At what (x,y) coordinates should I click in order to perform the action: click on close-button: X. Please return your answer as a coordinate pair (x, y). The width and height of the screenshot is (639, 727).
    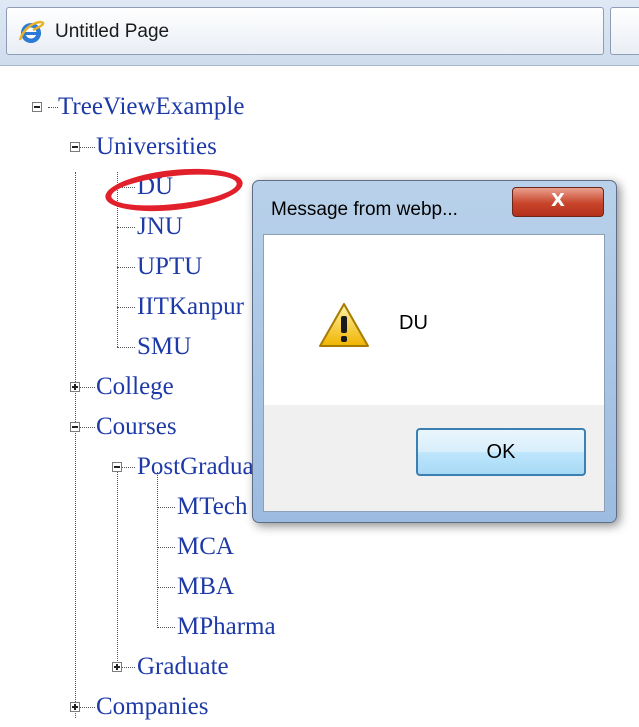
    Looking at the image, I should click on (558, 202).